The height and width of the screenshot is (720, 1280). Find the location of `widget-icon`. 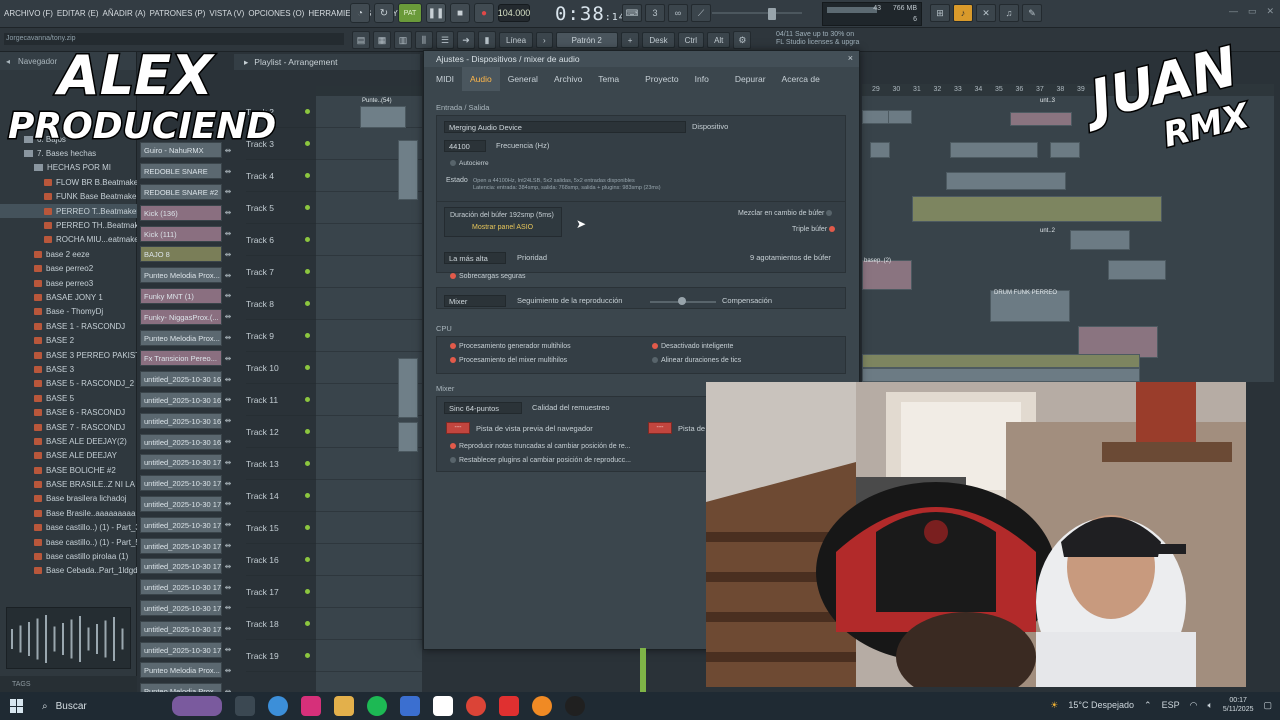

widget-icon is located at coordinates (197, 706).